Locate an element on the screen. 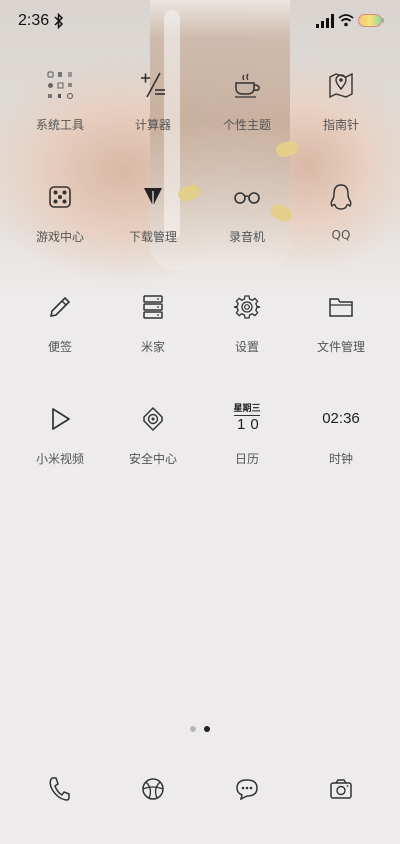 This screenshot has width=400, height=844. page-dot is located at coordinates (193, 729).